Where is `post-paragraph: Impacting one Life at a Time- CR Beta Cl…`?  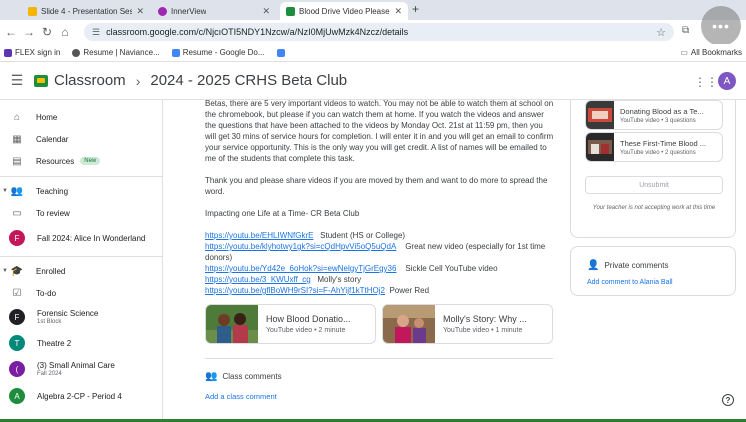 post-paragraph: Impacting one Life at a Time- CR Beta Cl… is located at coordinates (282, 213).